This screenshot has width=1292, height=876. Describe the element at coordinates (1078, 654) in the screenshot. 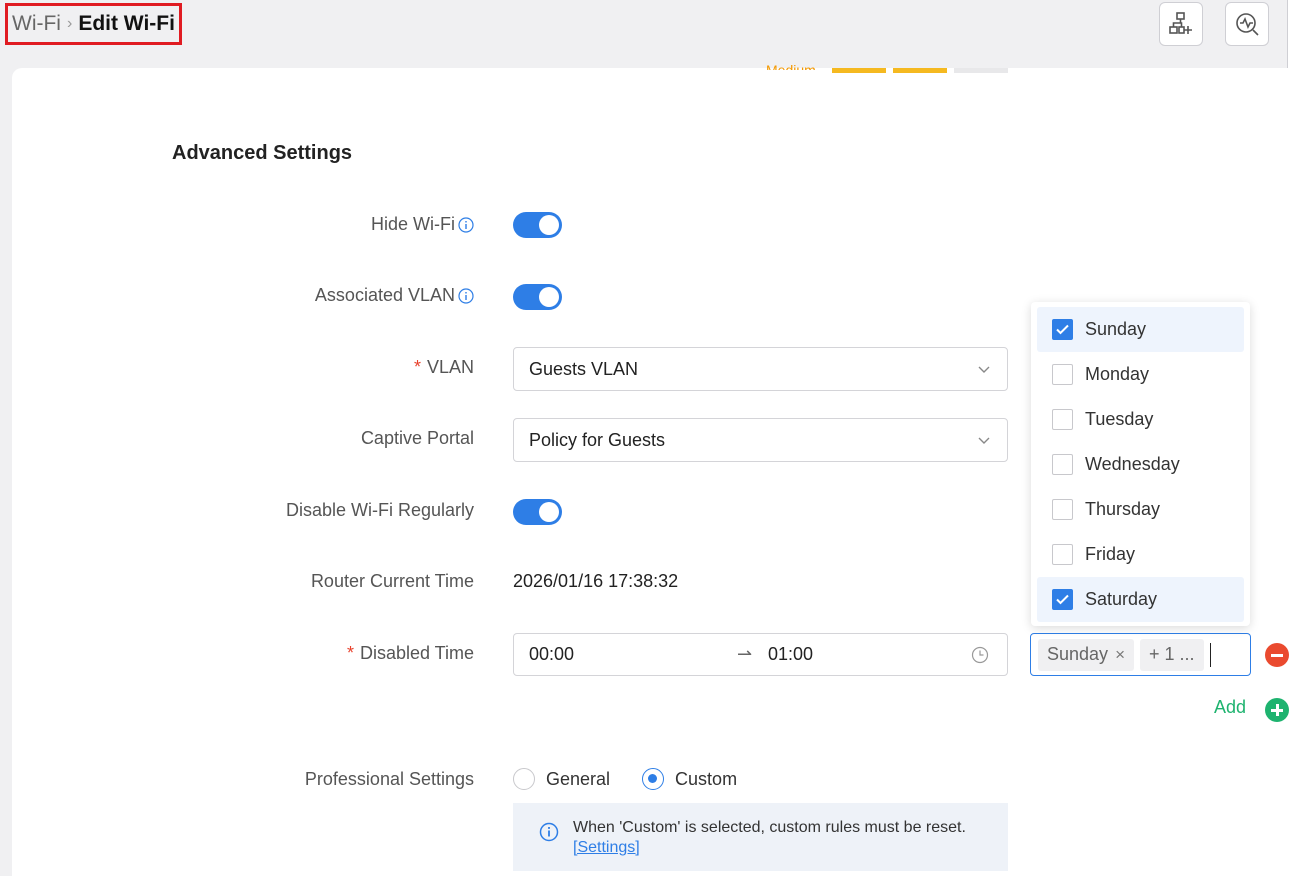

I see `day-tag-label: Sunday` at that location.